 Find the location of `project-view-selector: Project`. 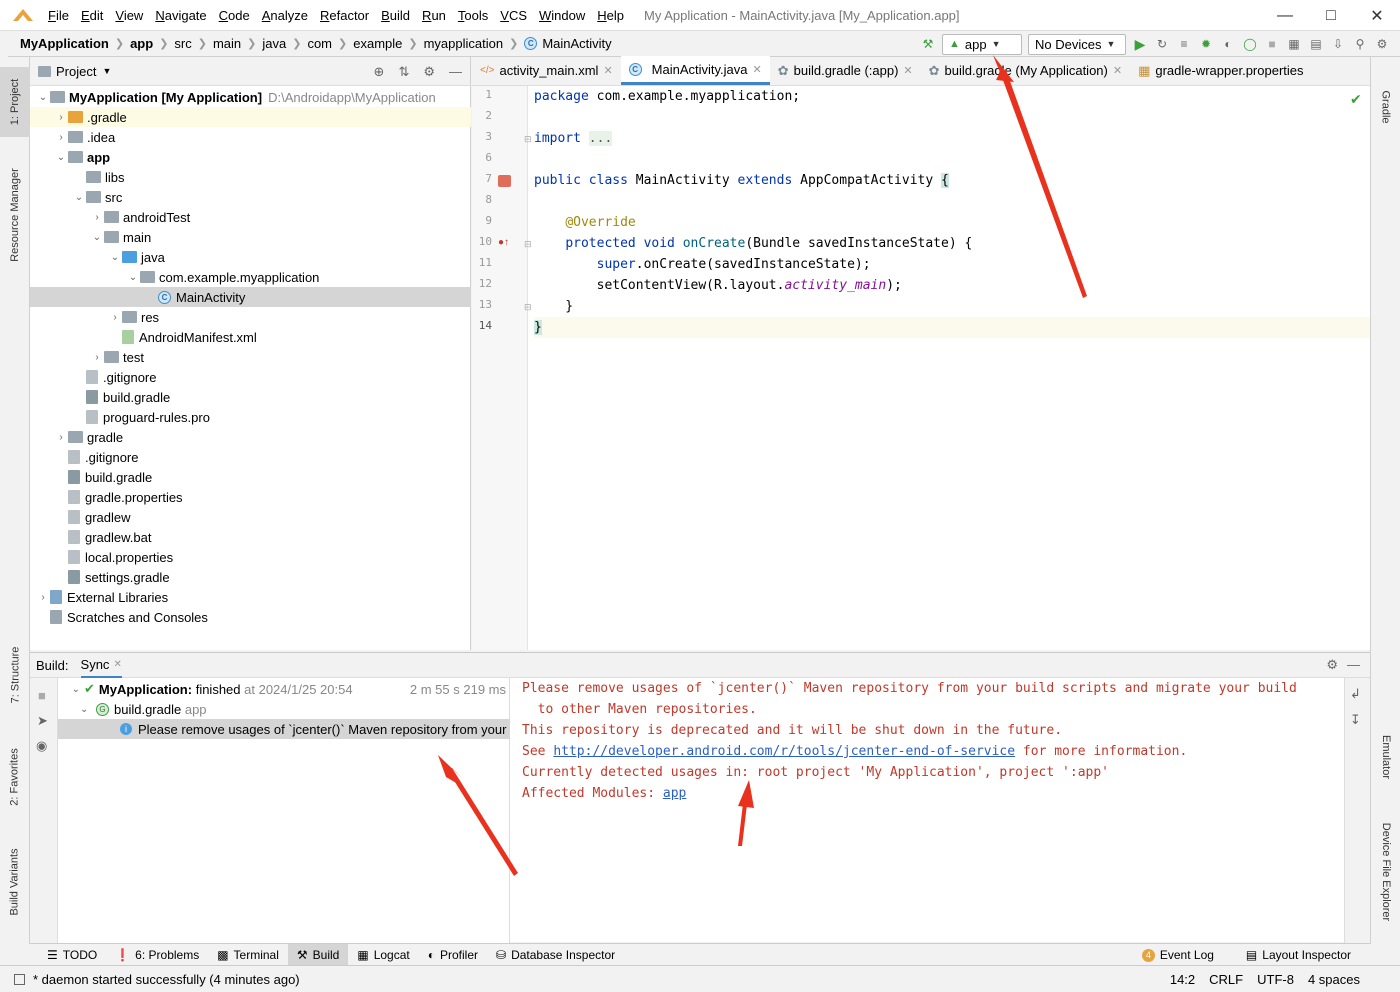

project-view-selector: Project is located at coordinates (76, 71).